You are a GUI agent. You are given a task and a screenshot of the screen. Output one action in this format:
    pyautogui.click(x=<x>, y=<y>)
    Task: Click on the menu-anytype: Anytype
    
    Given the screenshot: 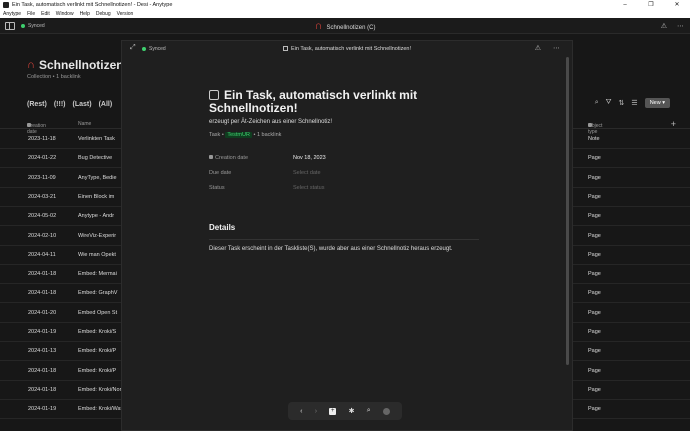 What is the action you would take?
    pyautogui.click(x=12, y=14)
    